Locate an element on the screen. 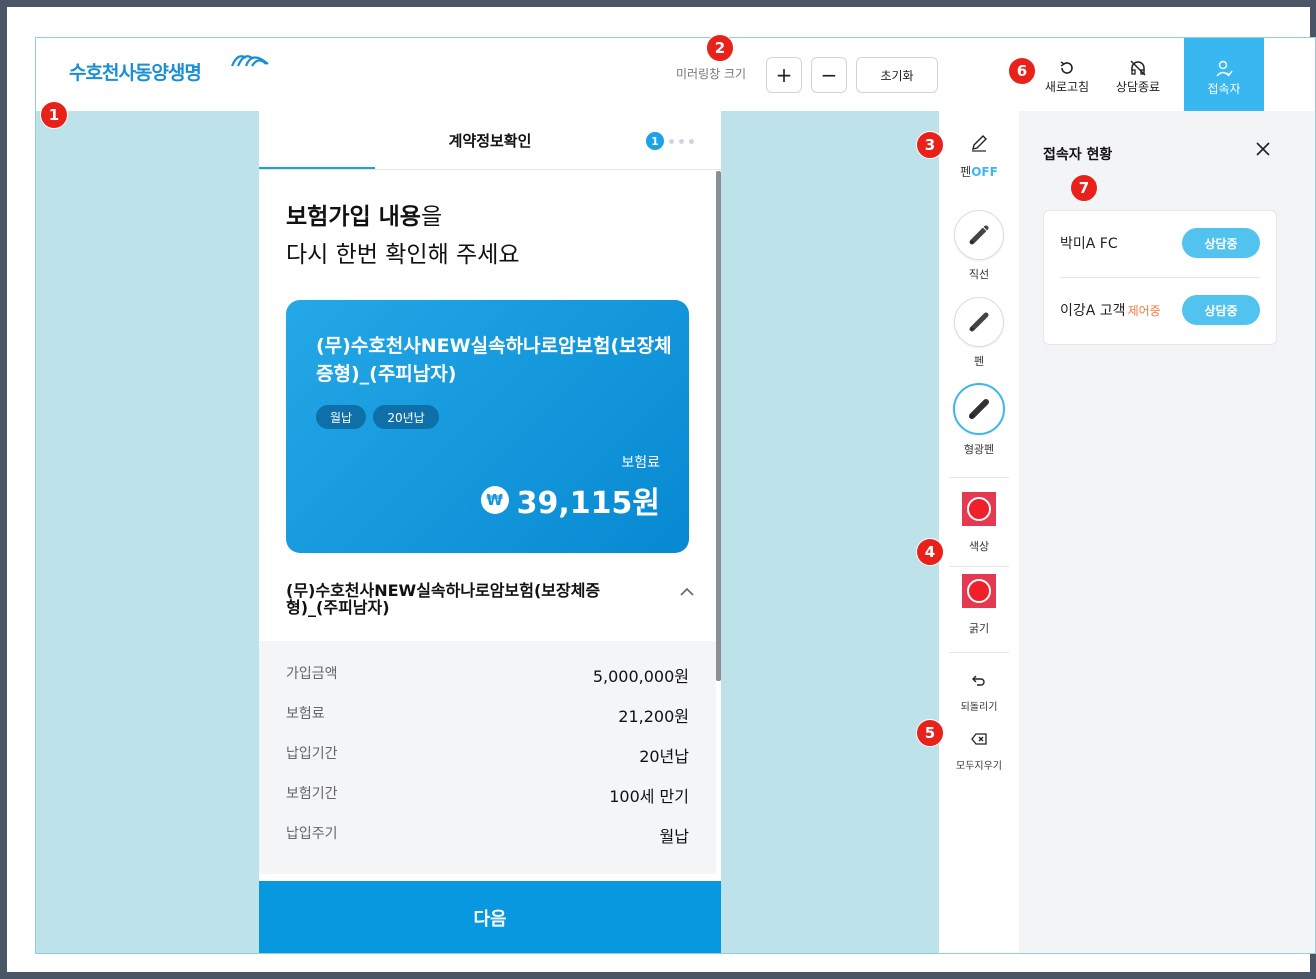 The image size is (1316, 979). highlighter-icon is located at coordinates (979, 409).